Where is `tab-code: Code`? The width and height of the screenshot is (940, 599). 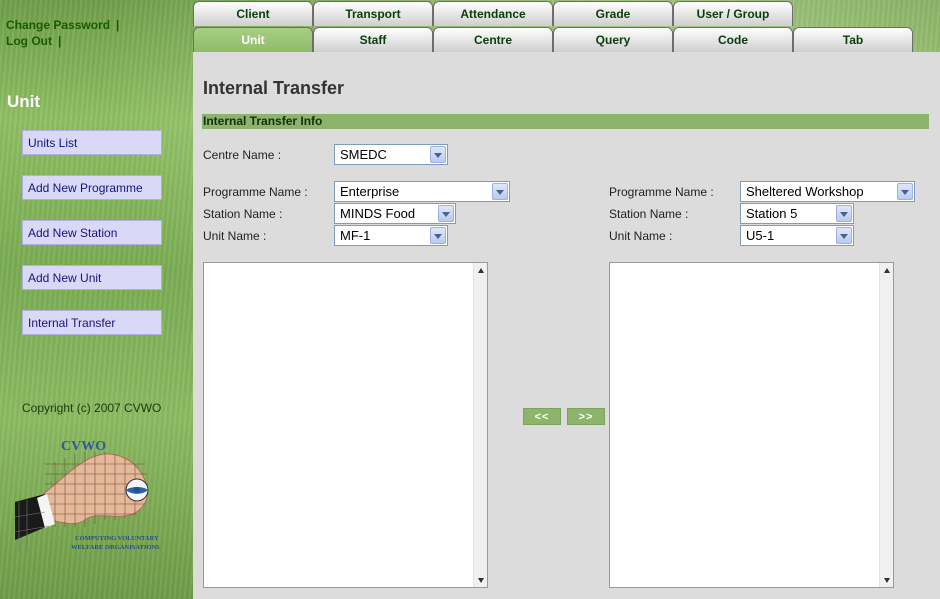
tab-code: Code is located at coordinates (733, 39).